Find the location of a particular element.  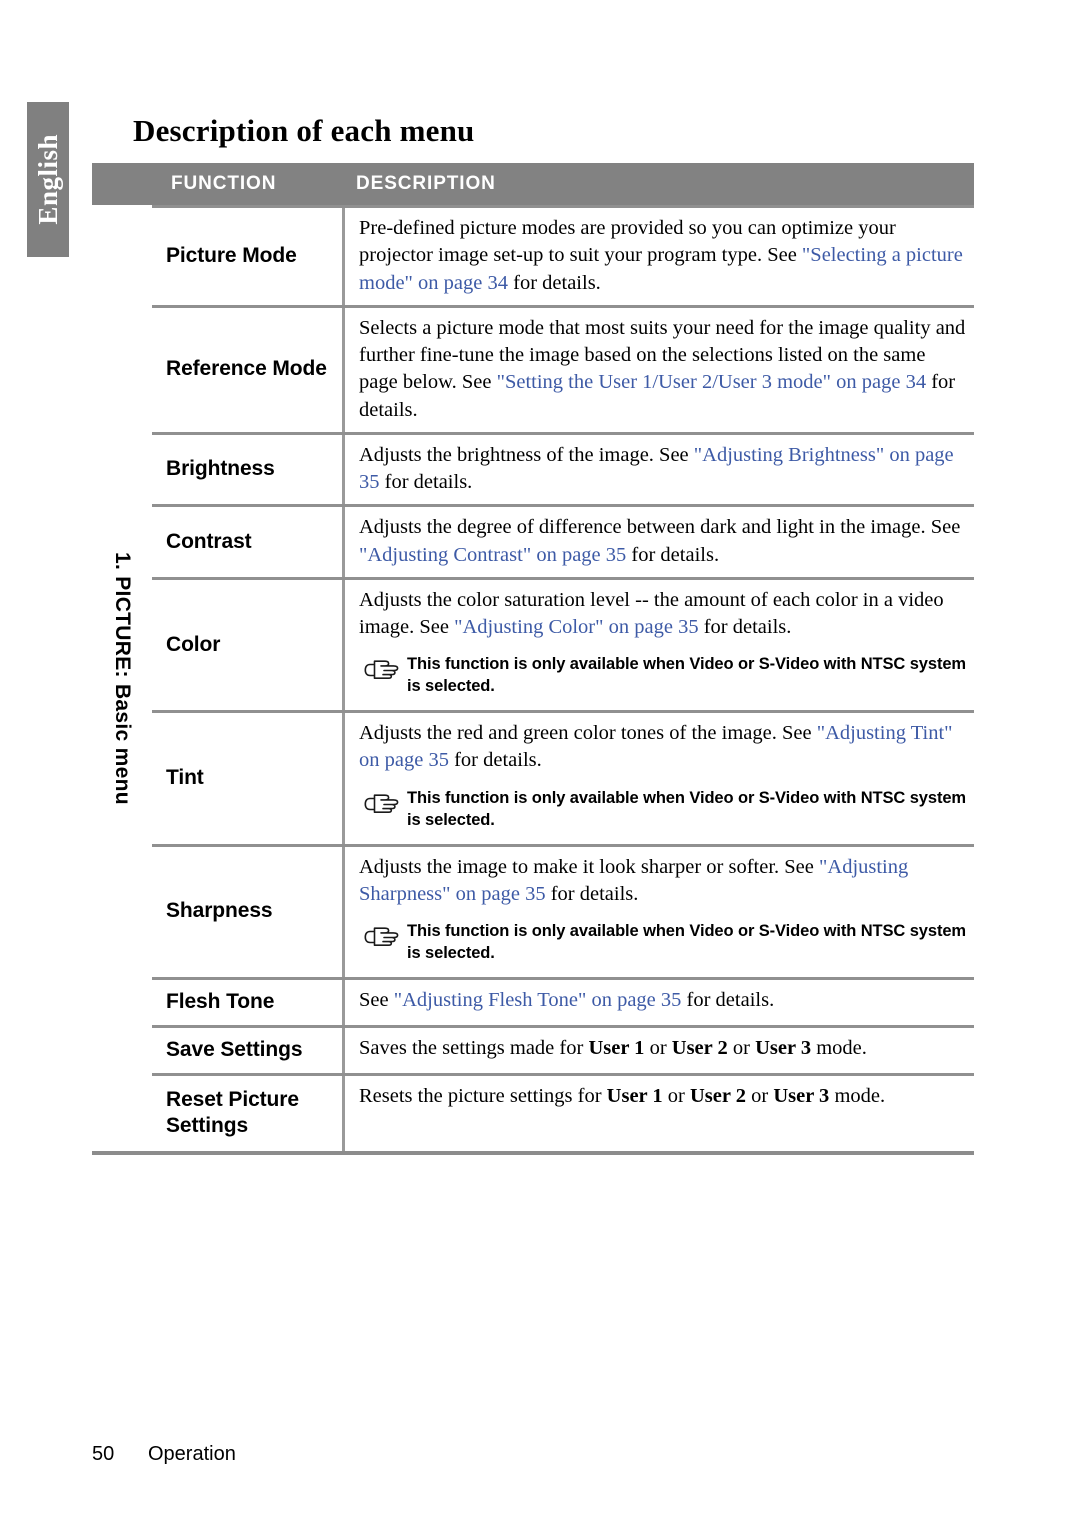

function-cell: Picture Mode is located at coordinates (248, 256).